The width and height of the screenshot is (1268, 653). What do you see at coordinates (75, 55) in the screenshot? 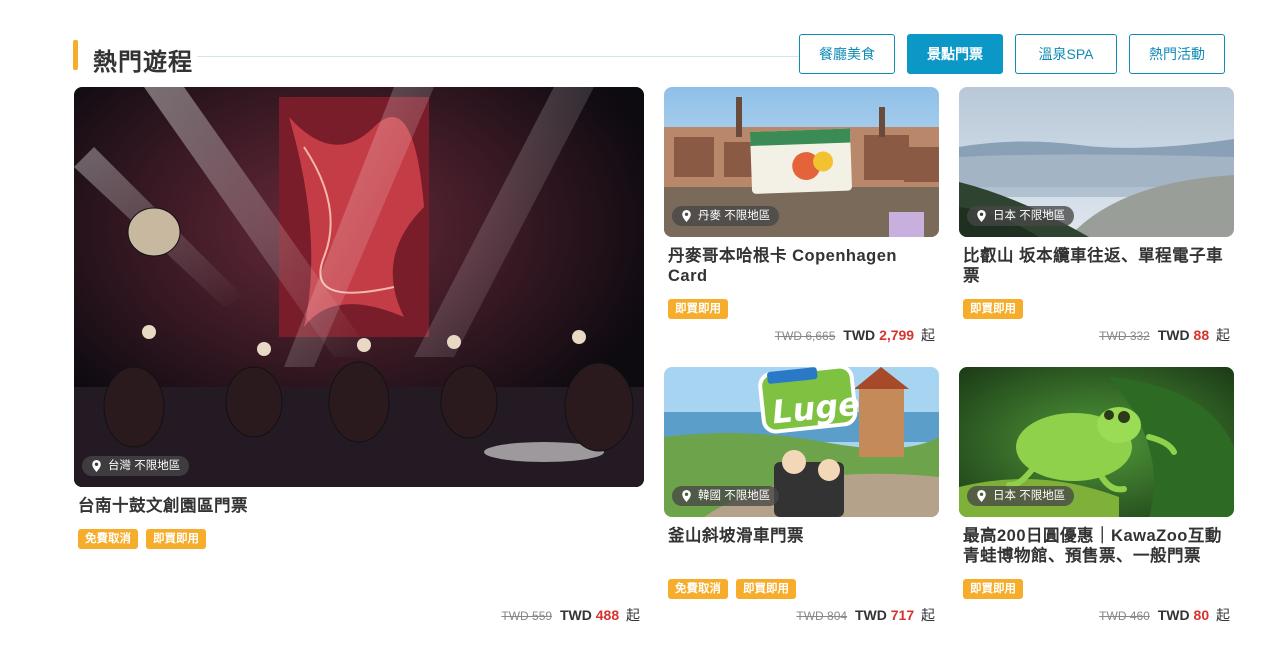
I see `title-accent-bar` at bounding box center [75, 55].